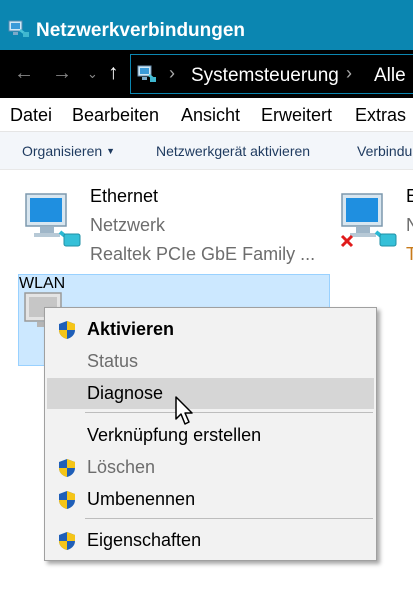  What do you see at coordinates (62, 151) in the screenshot?
I see `organize-label: Organisieren` at bounding box center [62, 151].